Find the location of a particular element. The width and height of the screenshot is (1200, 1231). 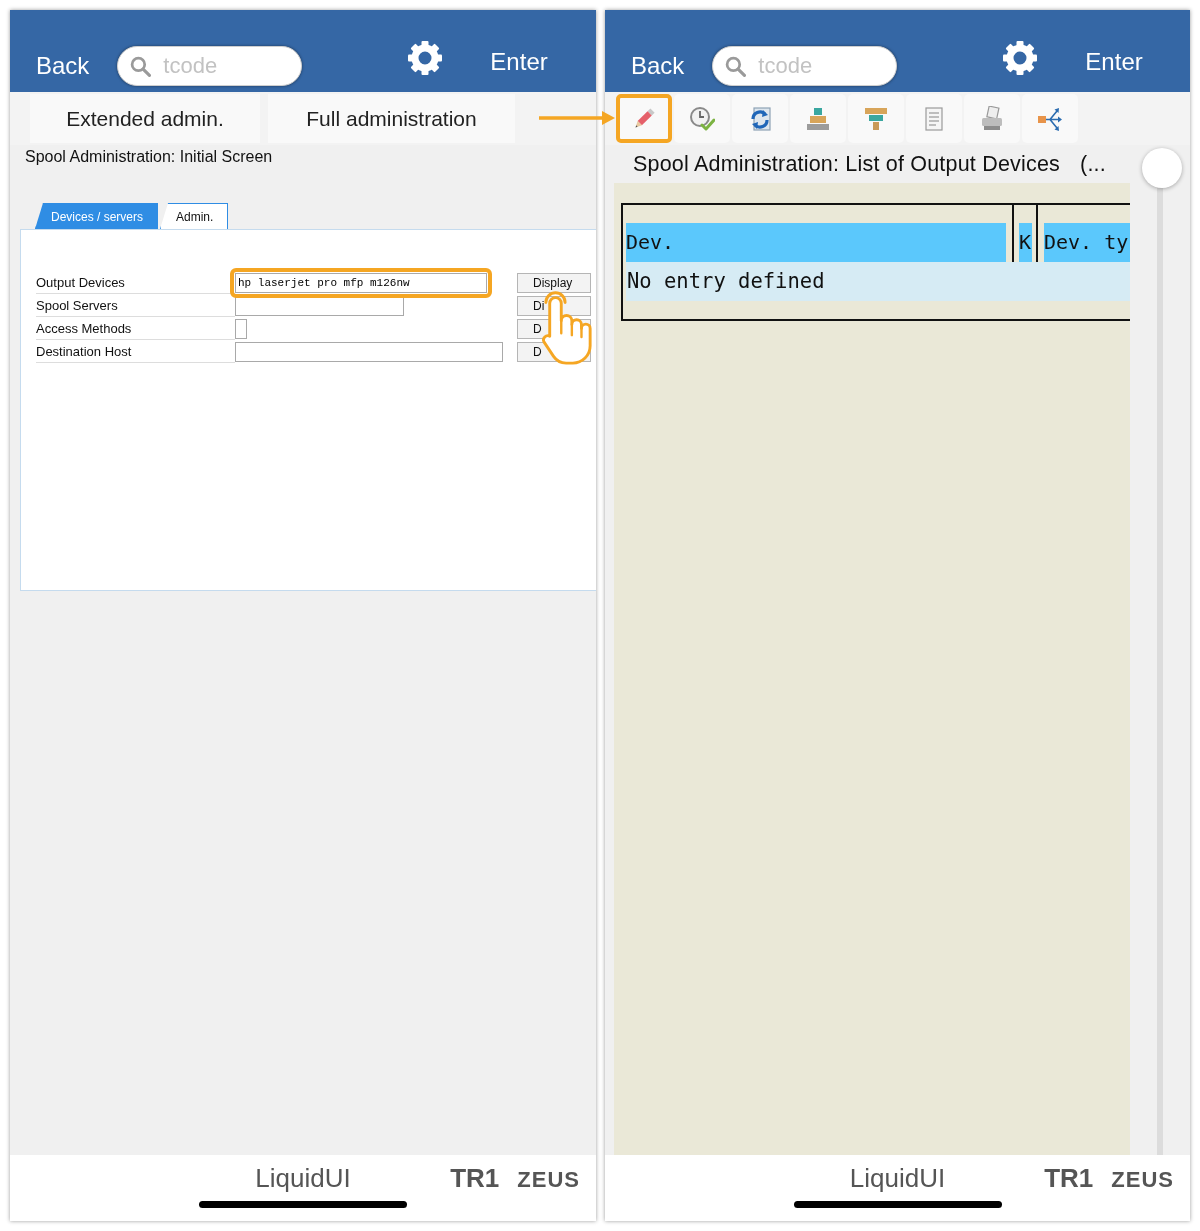

clock-check-icon is located at coordinates (702, 118).